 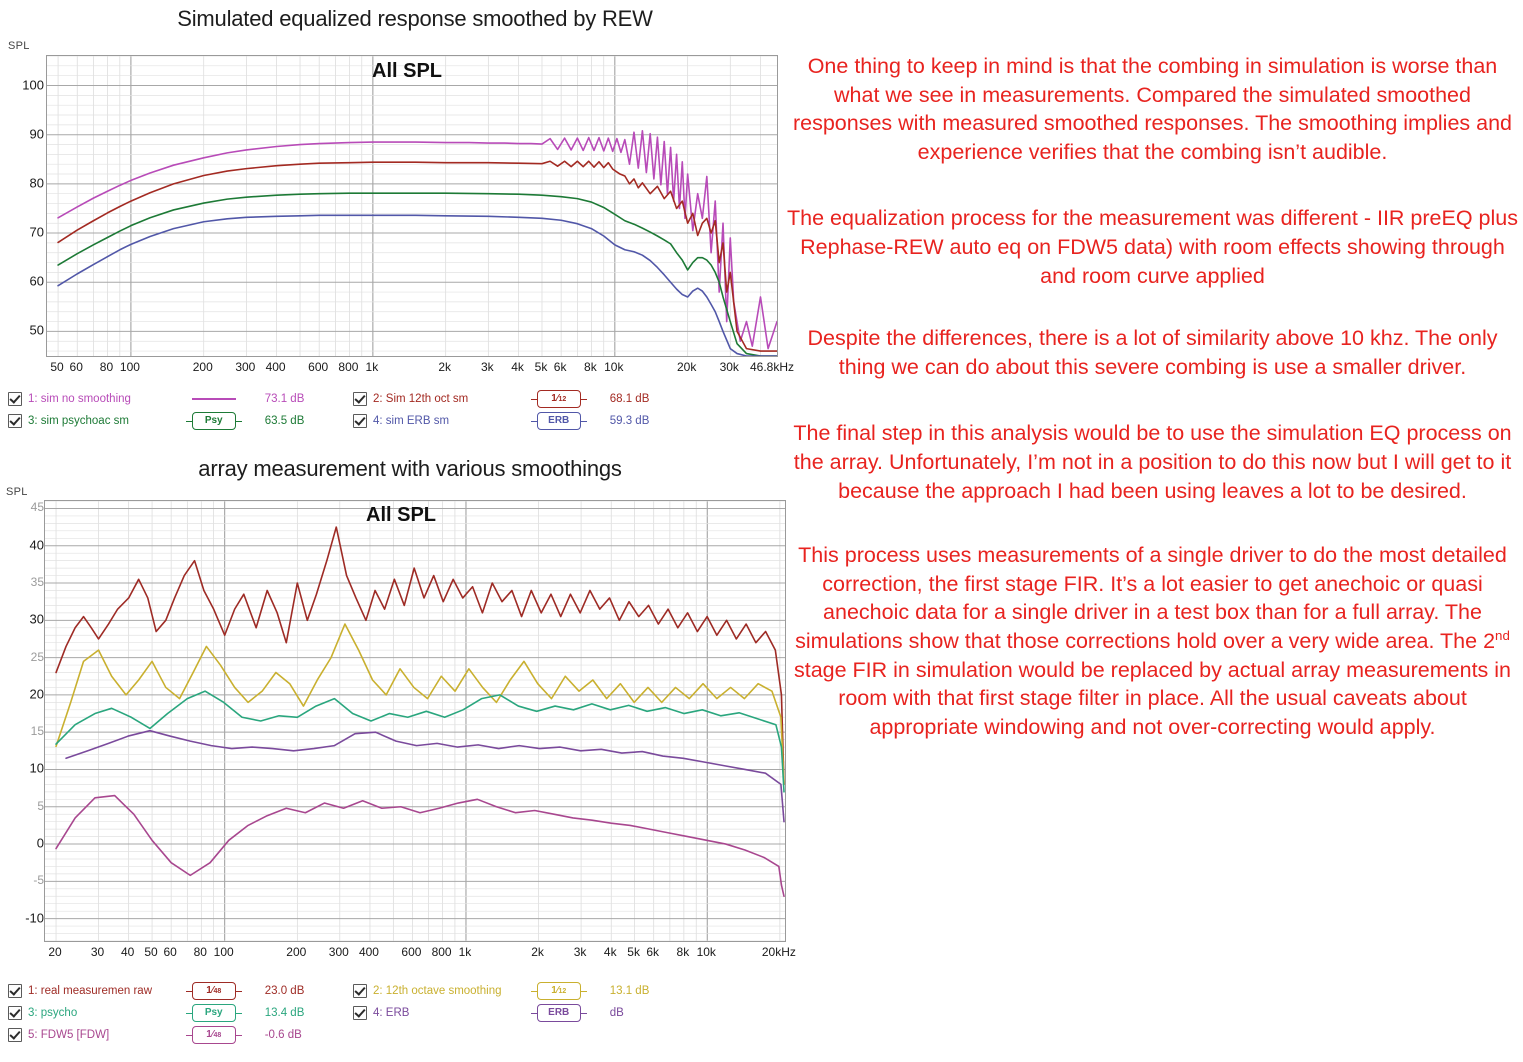 What do you see at coordinates (36, 232) in the screenshot?
I see `y-tick-label: 70` at bounding box center [36, 232].